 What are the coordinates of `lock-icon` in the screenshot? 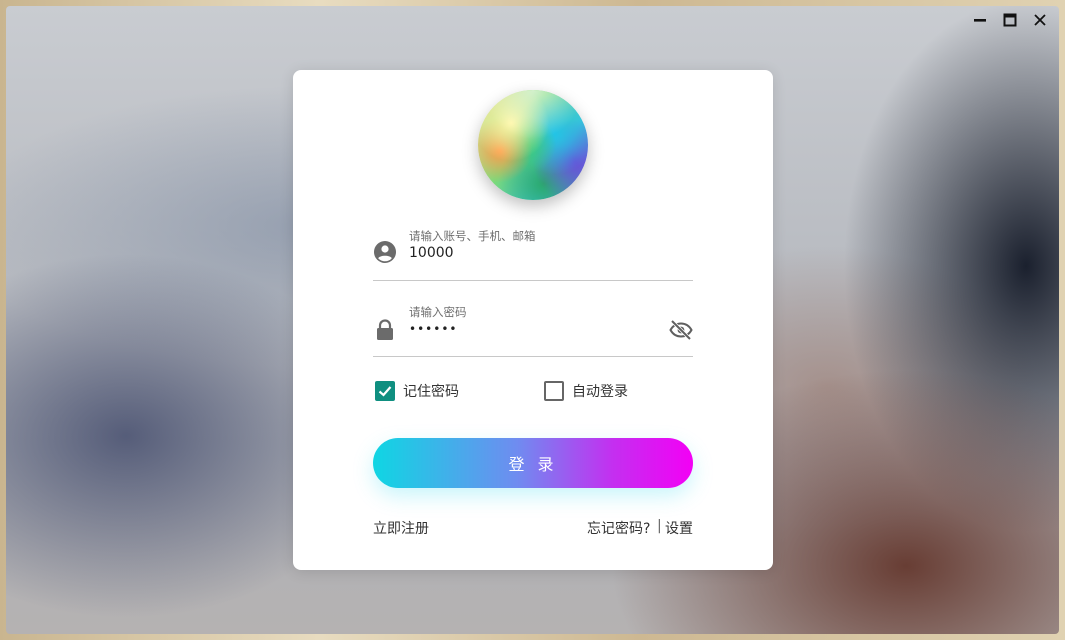 It's located at (385, 329).